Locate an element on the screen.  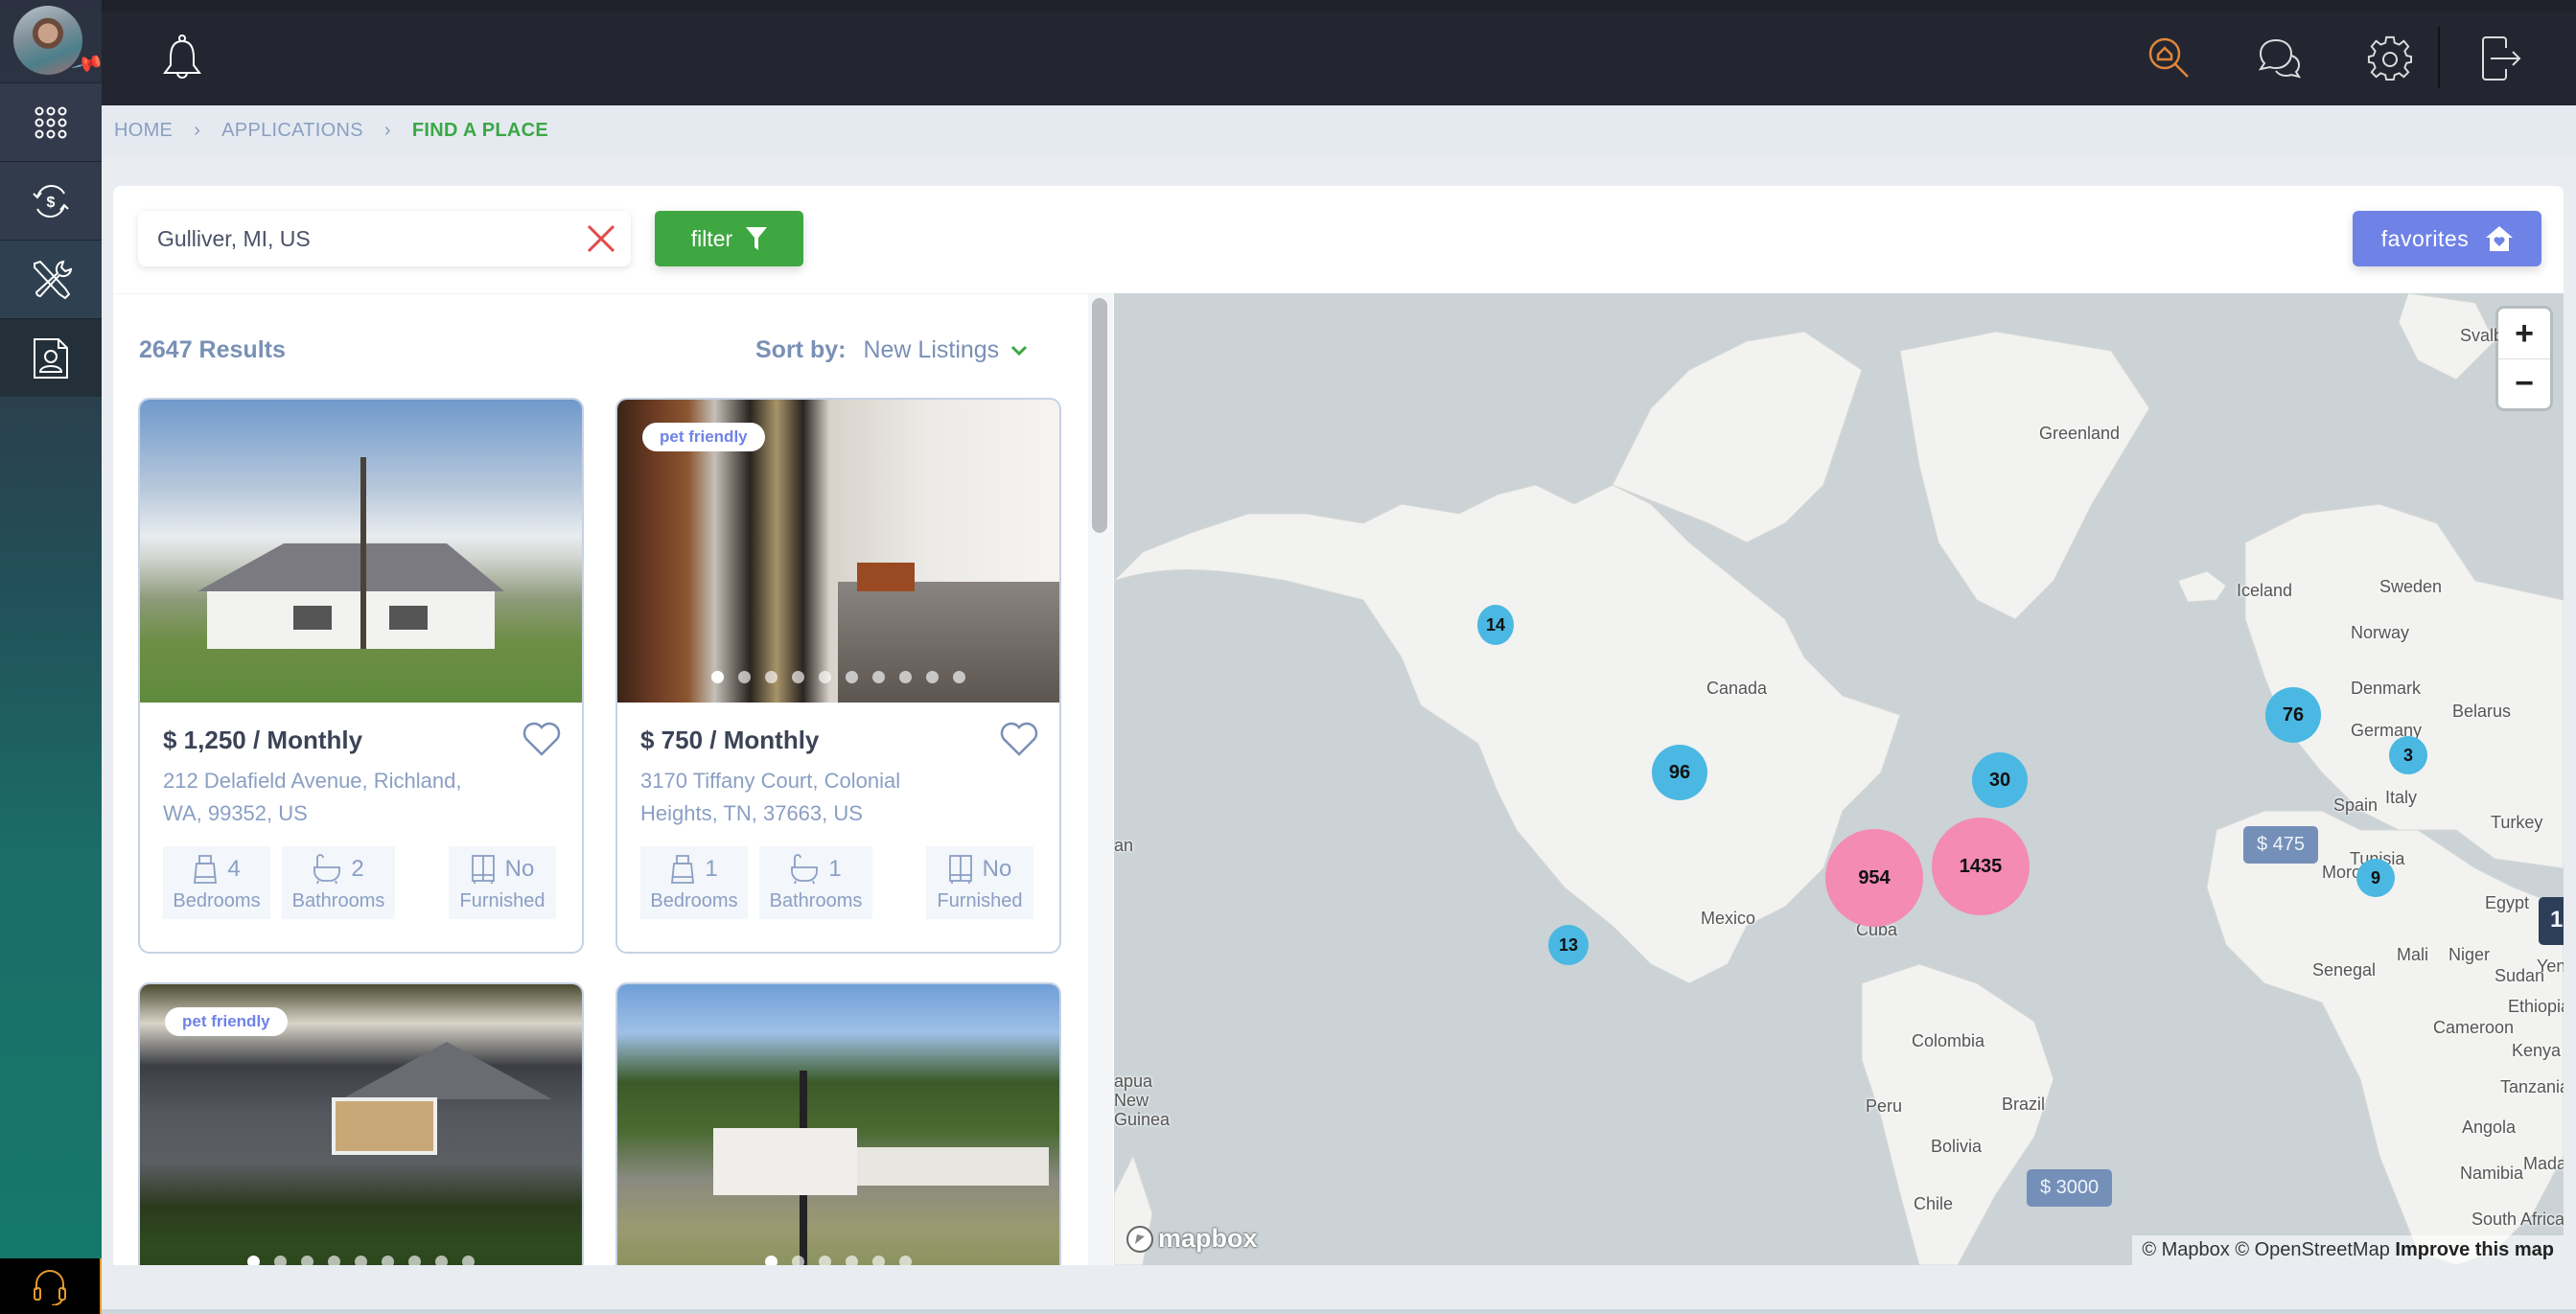
breadcrumb-applications: APPLICATIONS is located at coordinates (292, 131).